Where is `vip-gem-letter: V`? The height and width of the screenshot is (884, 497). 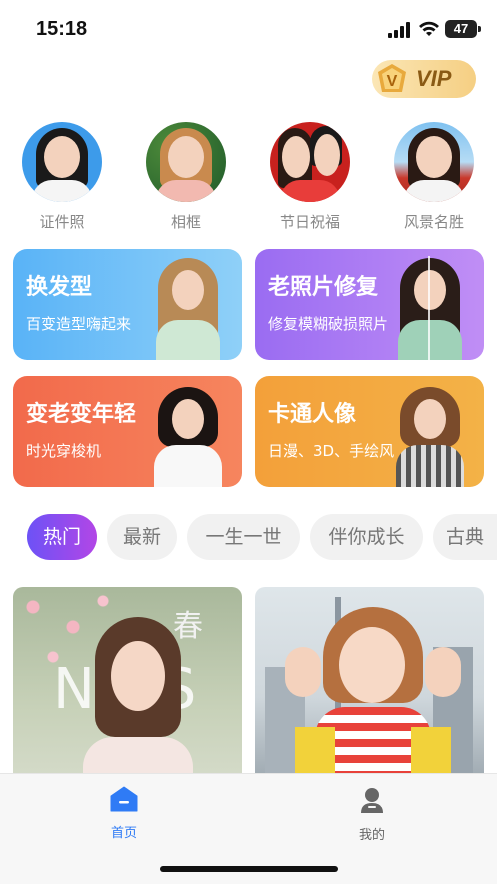 vip-gem-letter: V is located at coordinates (392, 81).